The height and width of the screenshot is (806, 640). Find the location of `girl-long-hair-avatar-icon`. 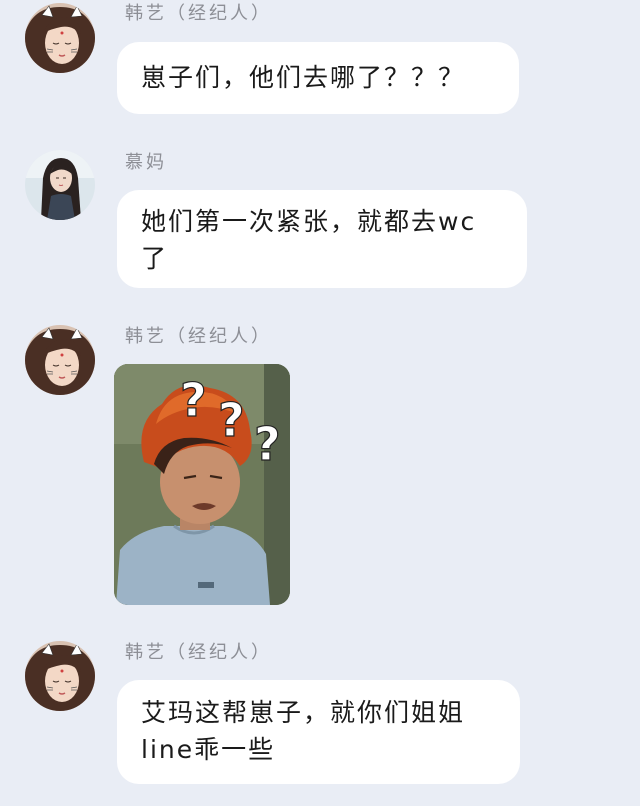

girl-long-hair-avatar-icon is located at coordinates (60, 185).